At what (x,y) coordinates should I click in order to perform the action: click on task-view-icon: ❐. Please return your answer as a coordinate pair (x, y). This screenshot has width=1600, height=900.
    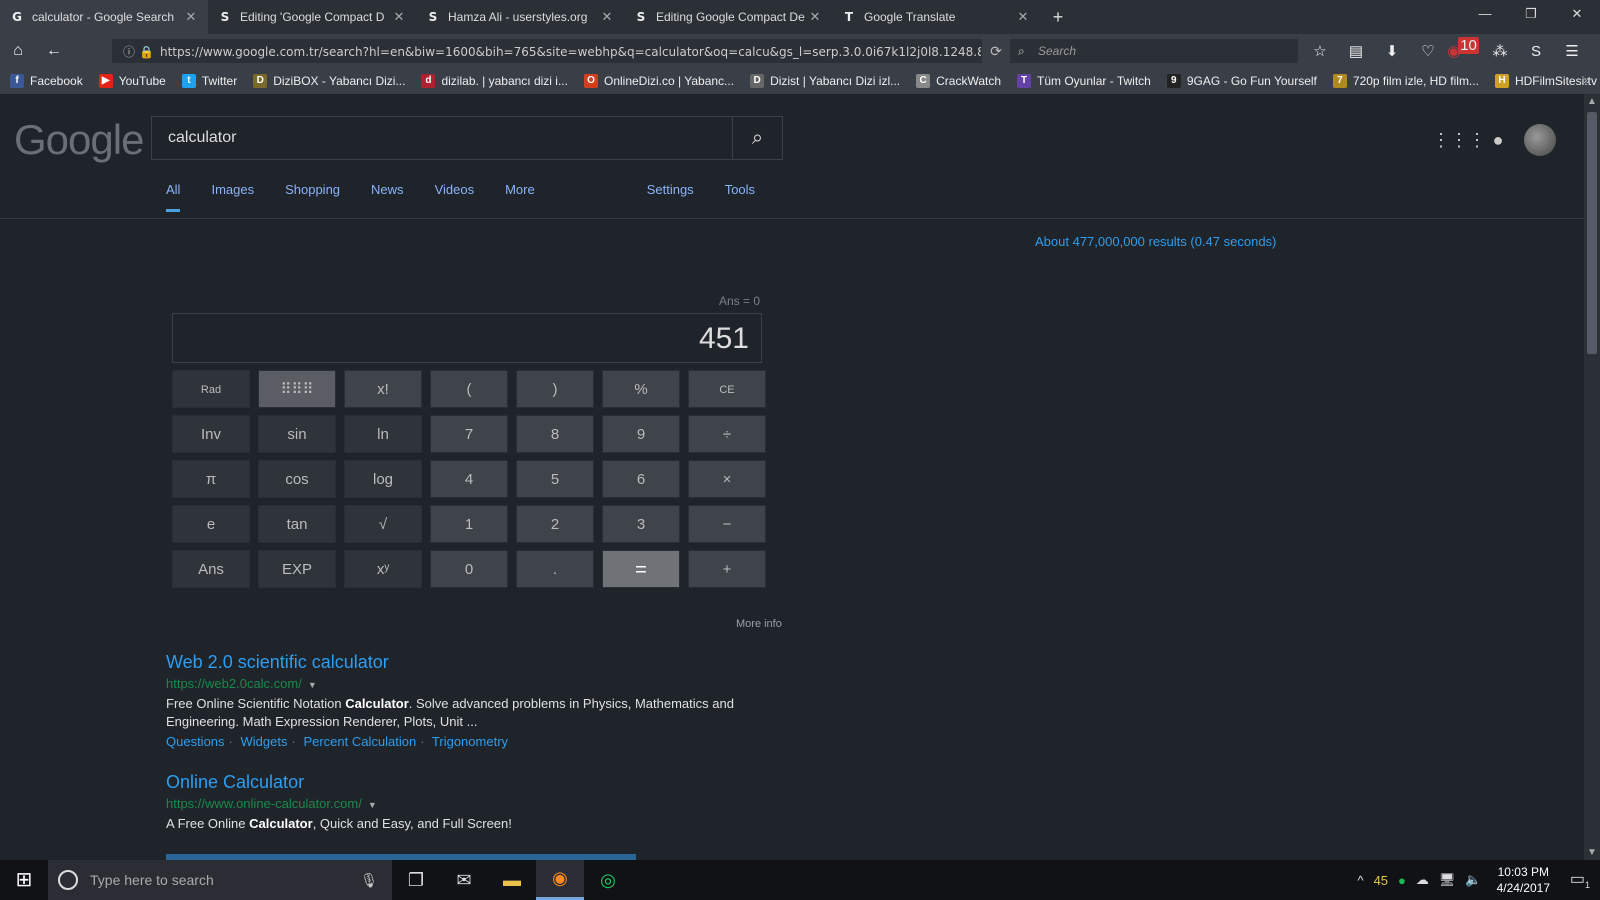
    Looking at the image, I should click on (416, 880).